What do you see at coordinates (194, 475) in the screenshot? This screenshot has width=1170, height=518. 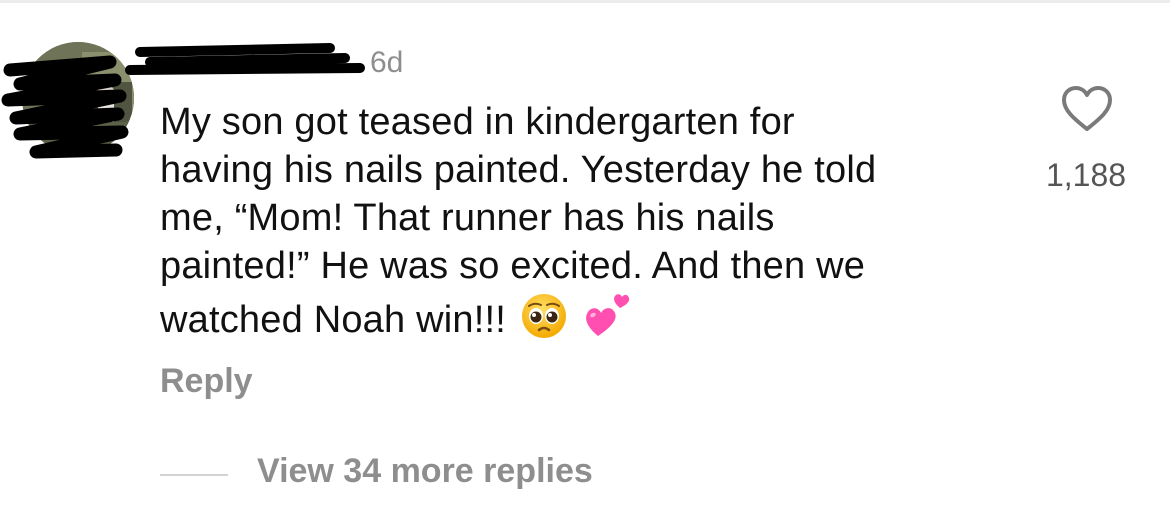 I see `replies-divider-line` at bounding box center [194, 475].